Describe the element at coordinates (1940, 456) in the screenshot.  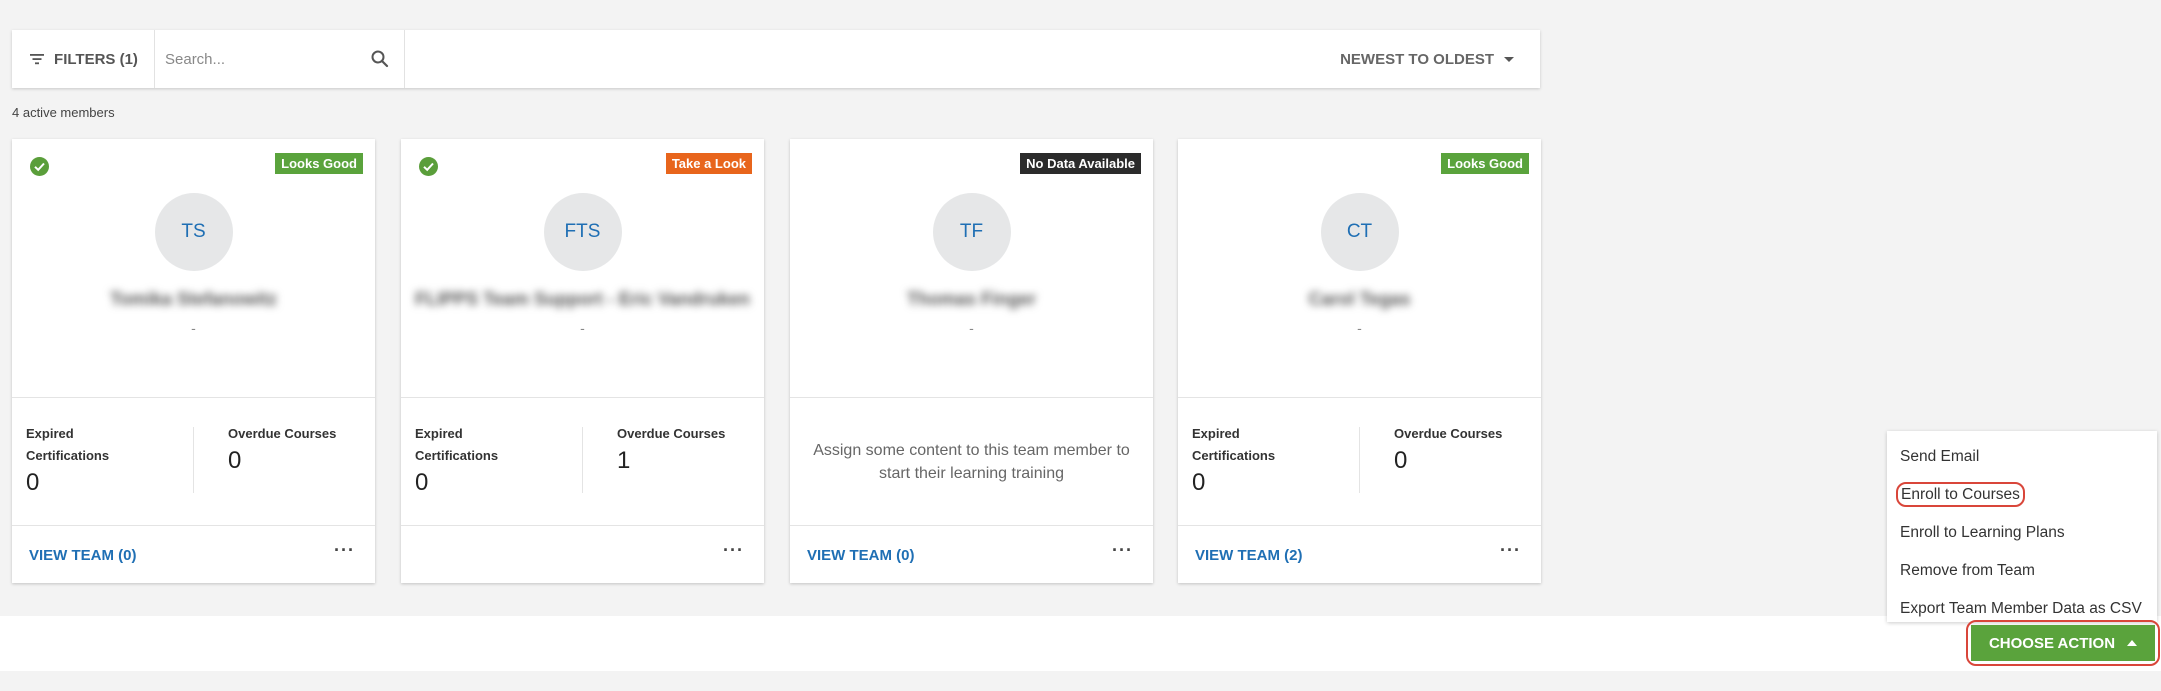
I see `menu-item-label: Send Email` at that location.